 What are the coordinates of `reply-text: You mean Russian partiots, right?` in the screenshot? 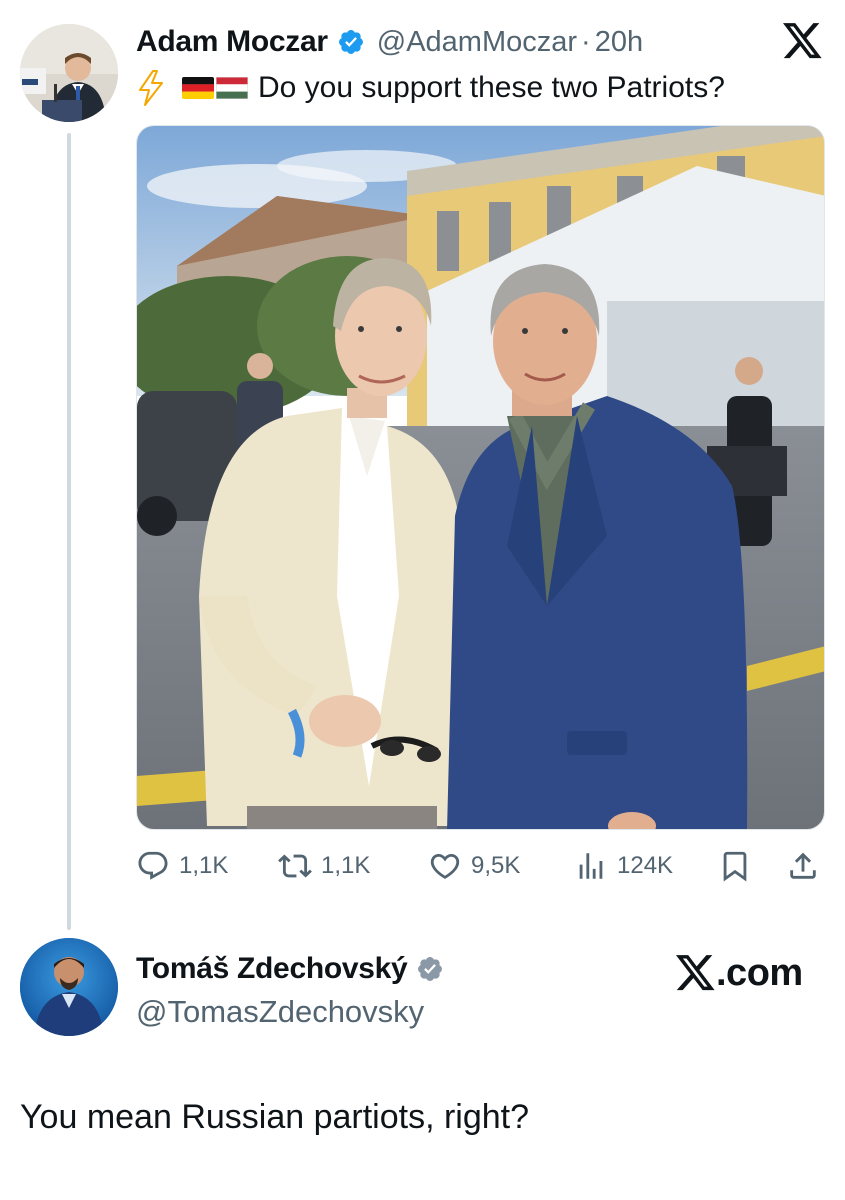 It's located at (275, 1117).